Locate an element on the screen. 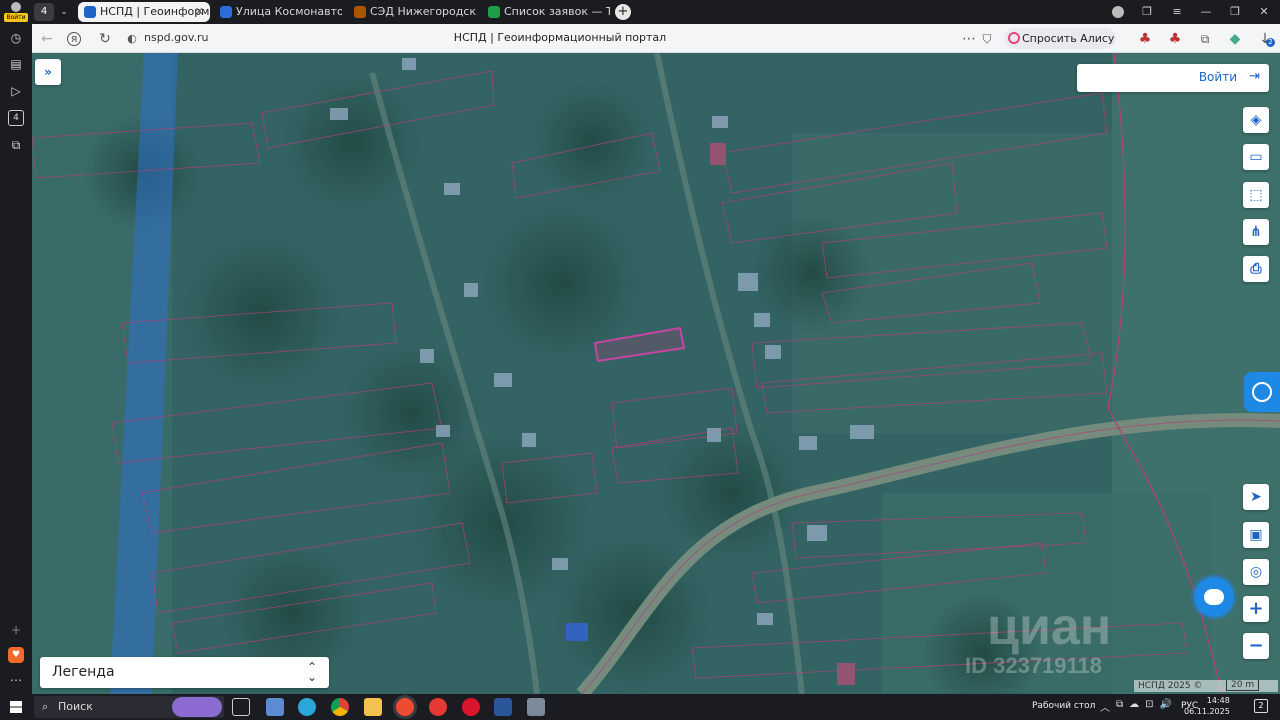 The image size is (1280, 720). ruler-icon: ▭ is located at coordinates (1256, 157).